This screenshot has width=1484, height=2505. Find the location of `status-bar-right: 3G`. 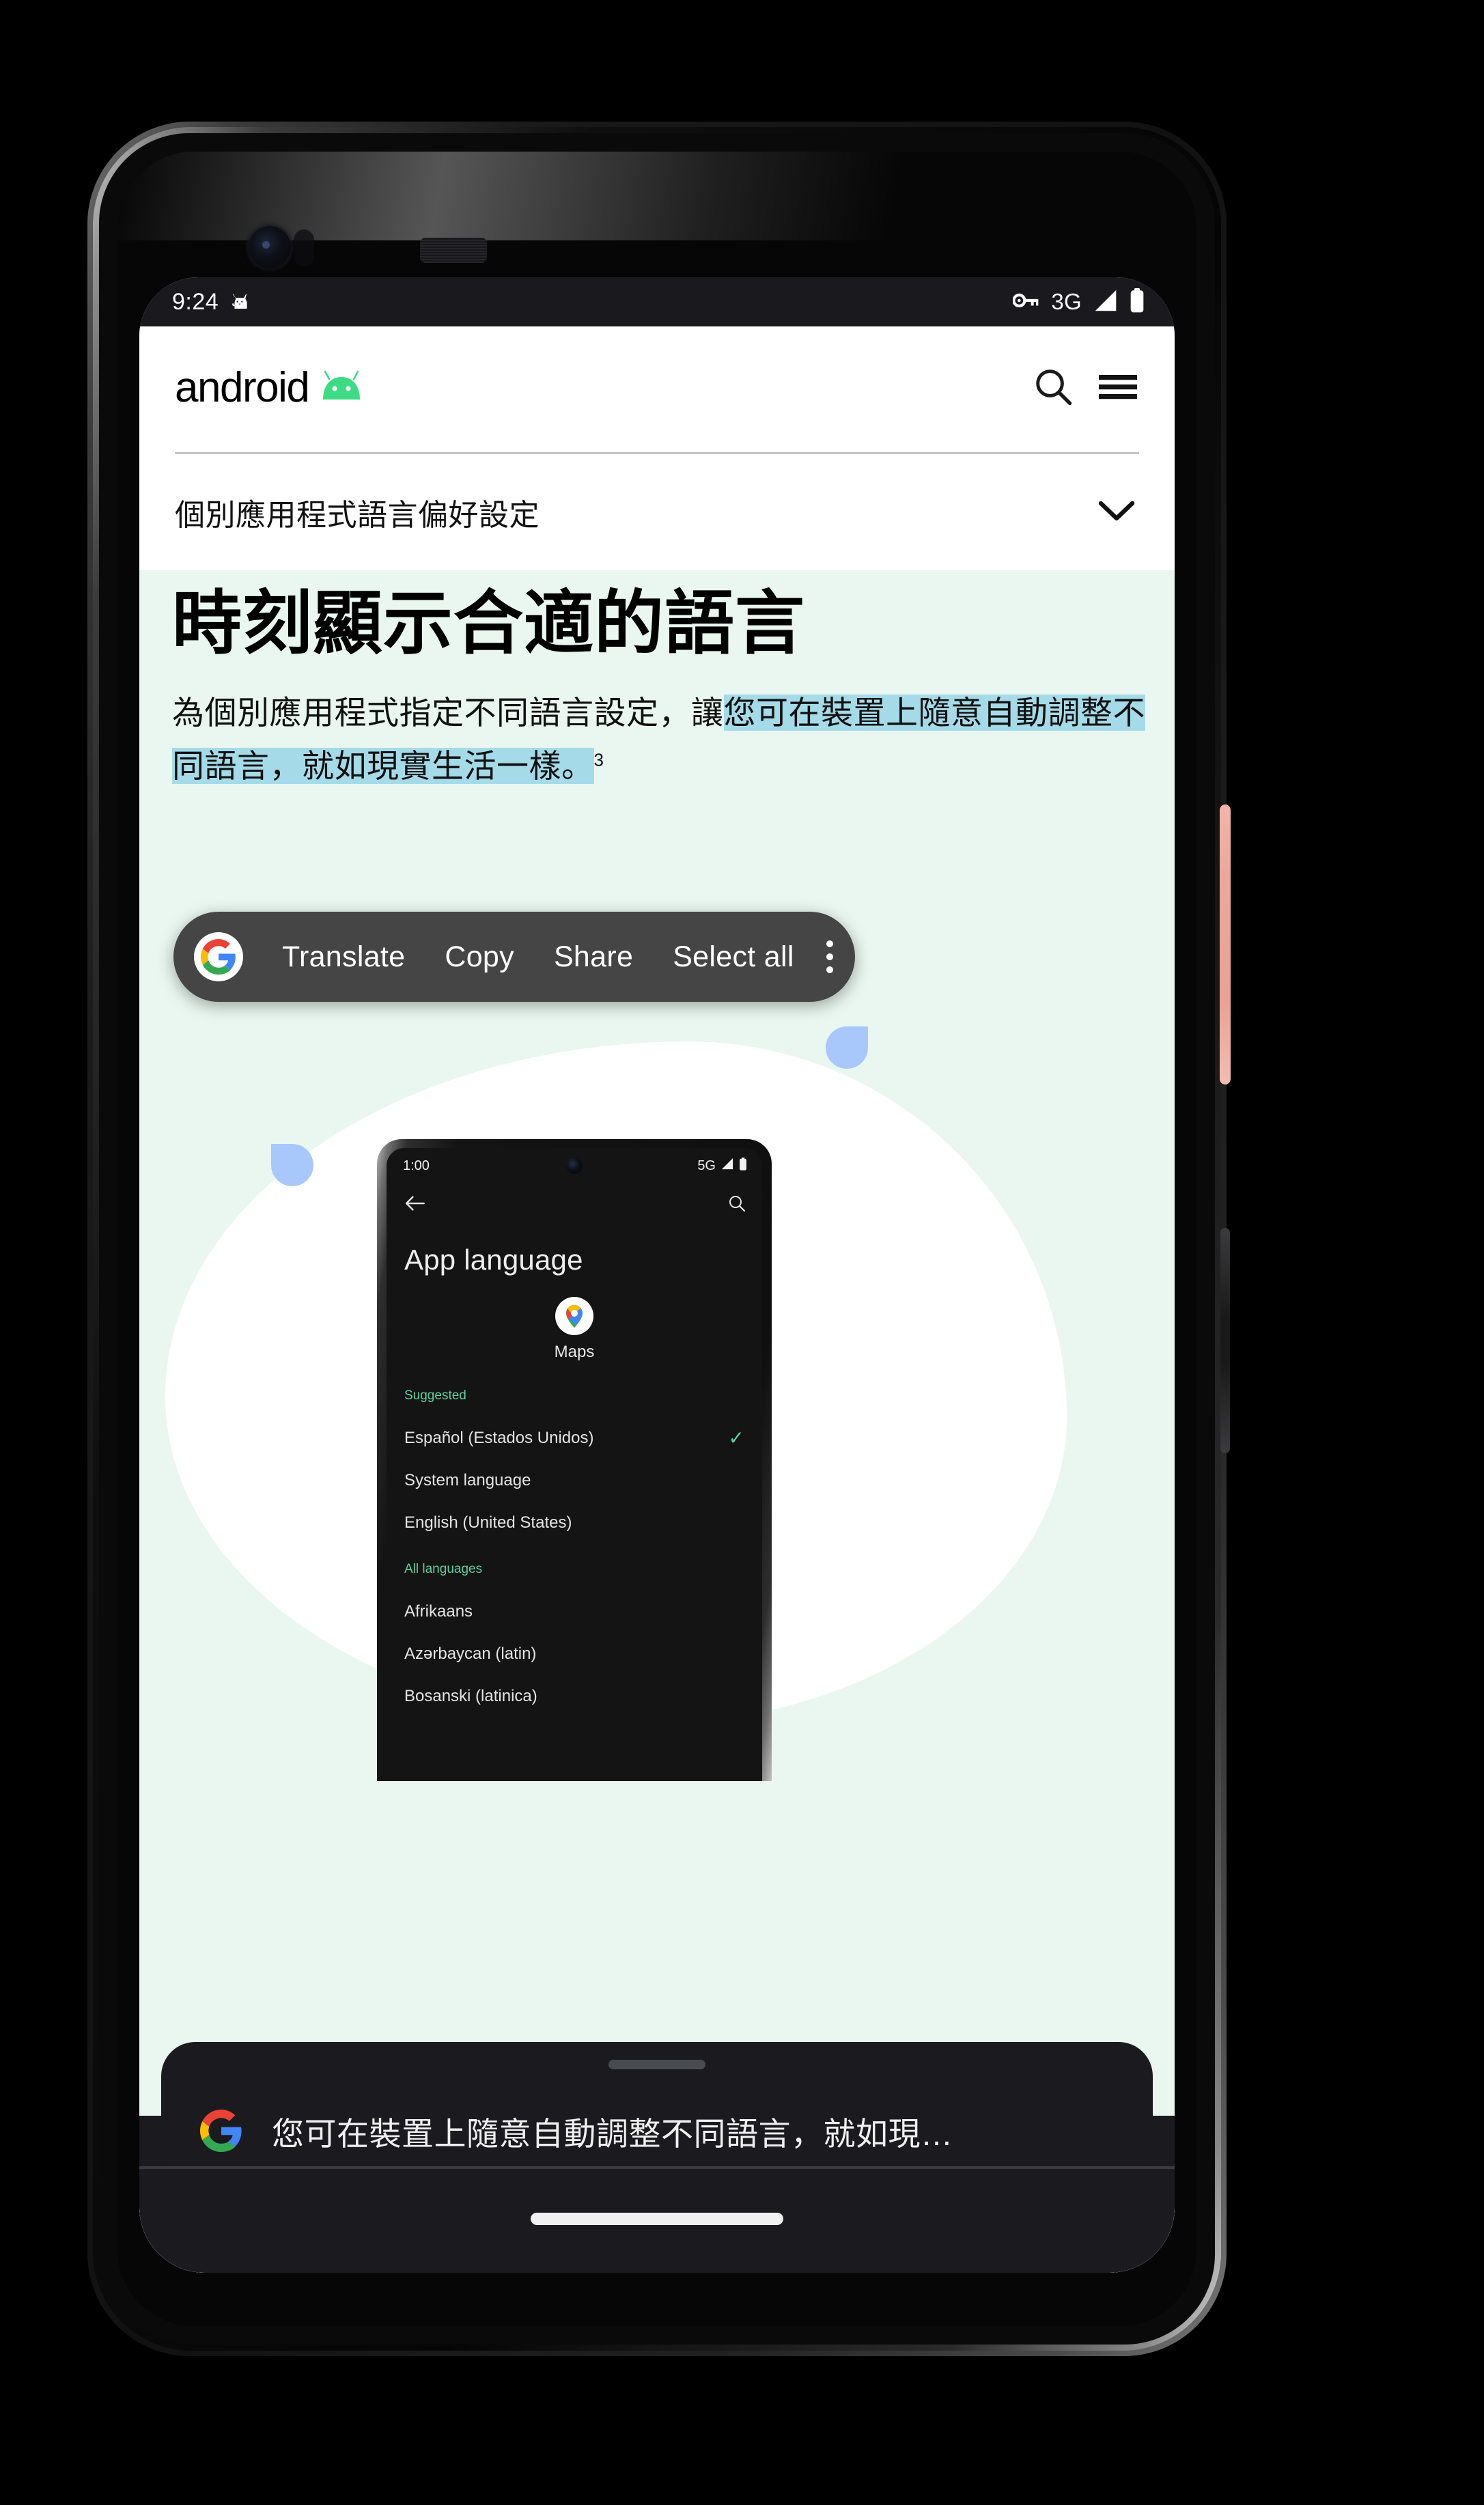

status-bar-right: 3G is located at coordinates (1078, 302).